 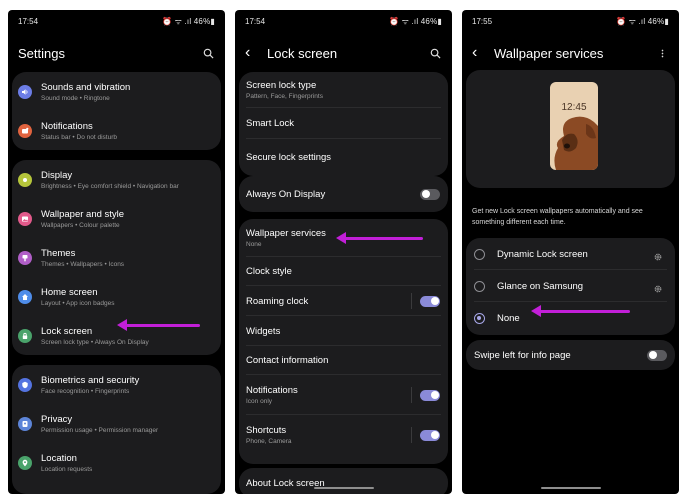 What do you see at coordinates (540, 286) in the screenshot?
I see `option-label: Glance on Samsung` at bounding box center [540, 286].